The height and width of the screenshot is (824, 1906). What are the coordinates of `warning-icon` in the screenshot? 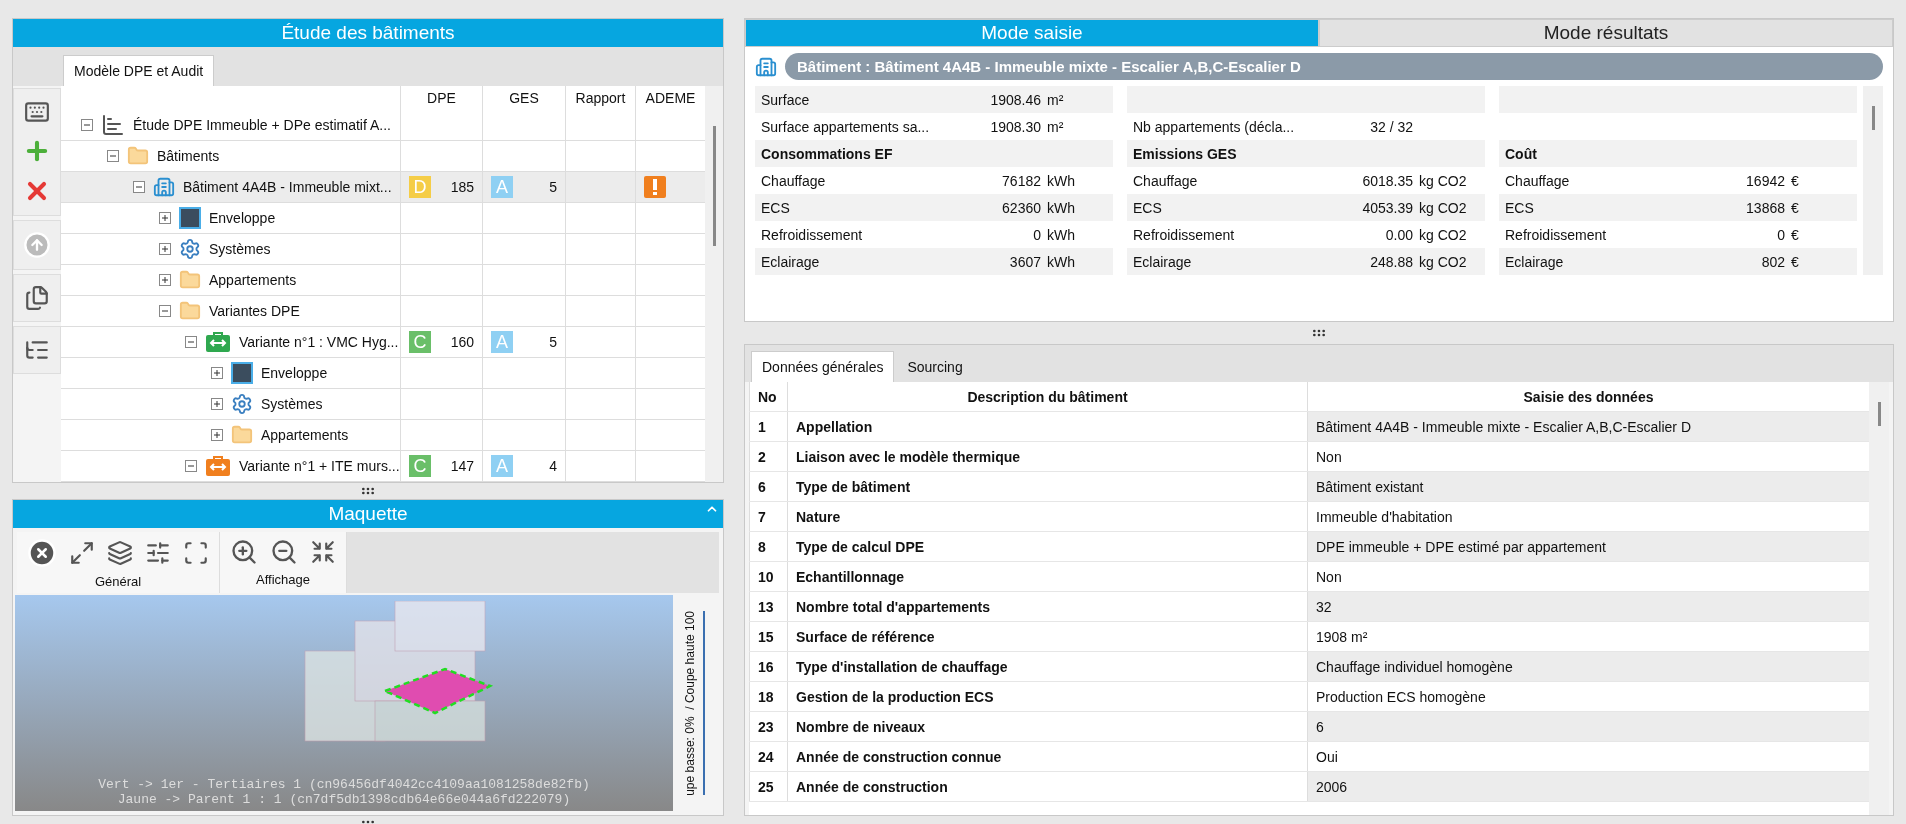 It's located at (655, 187).